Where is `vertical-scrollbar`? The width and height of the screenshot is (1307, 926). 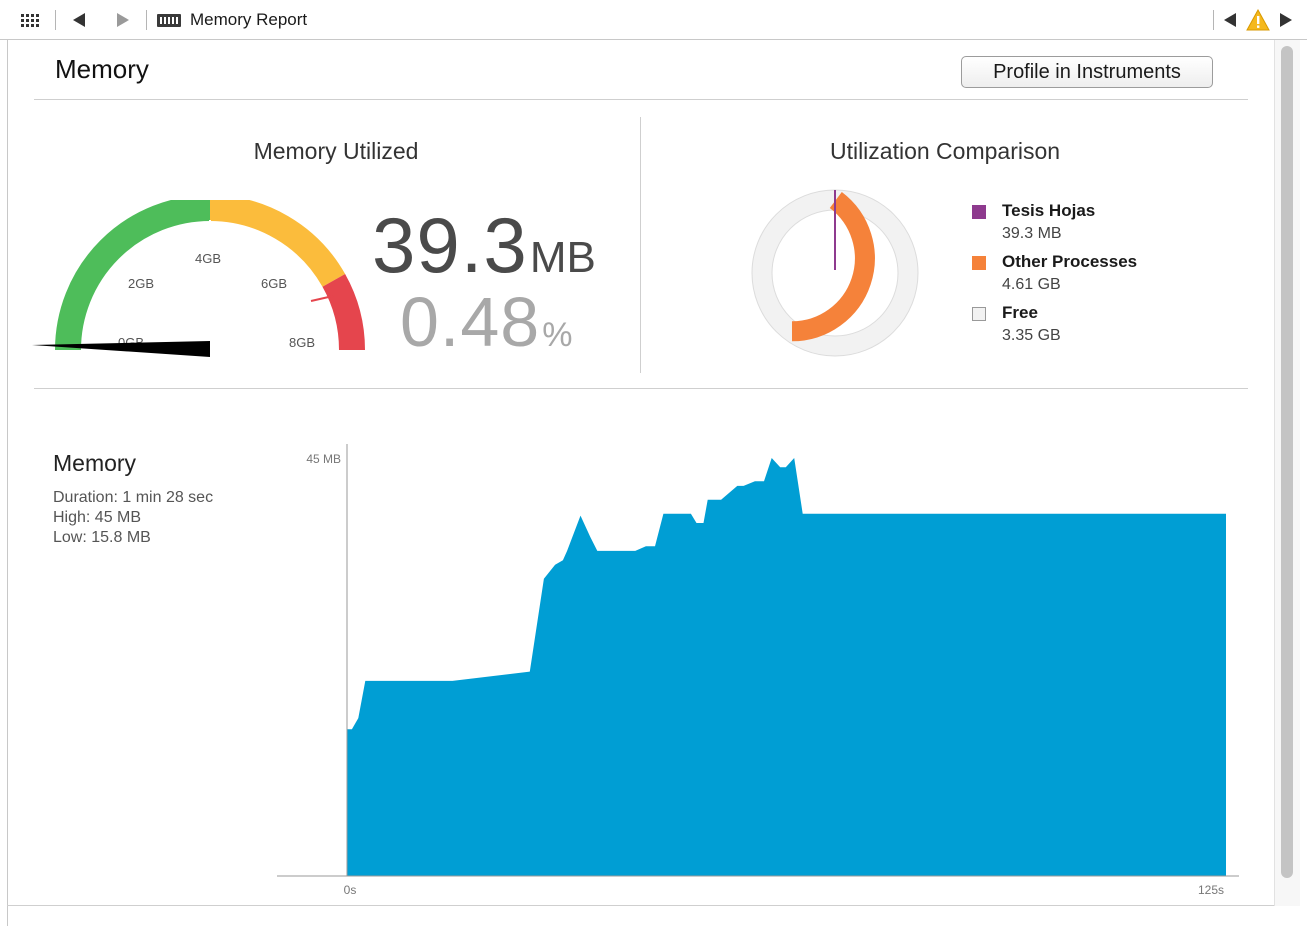 vertical-scrollbar is located at coordinates (1287, 473).